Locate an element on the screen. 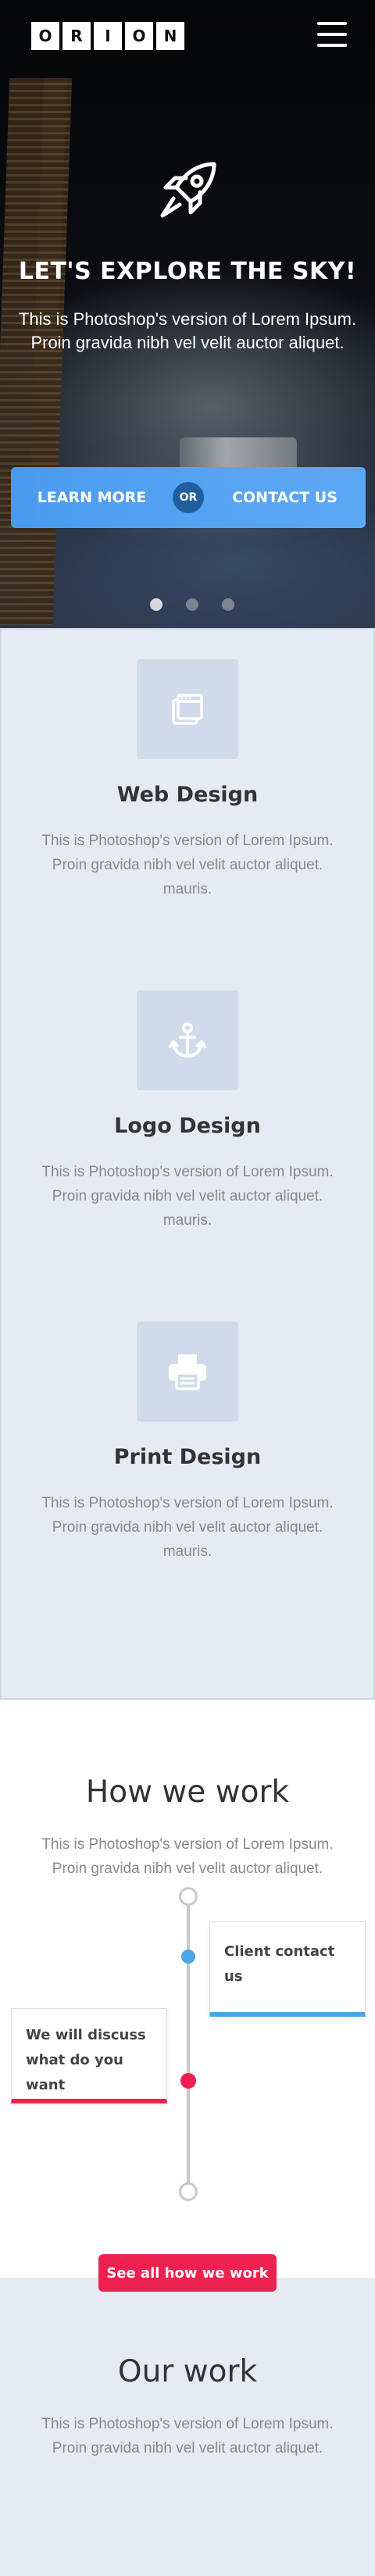 The width and height of the screenshot is (375, 2576). timeline-step-label: Client contact us is located at coordinates (279, 1964).